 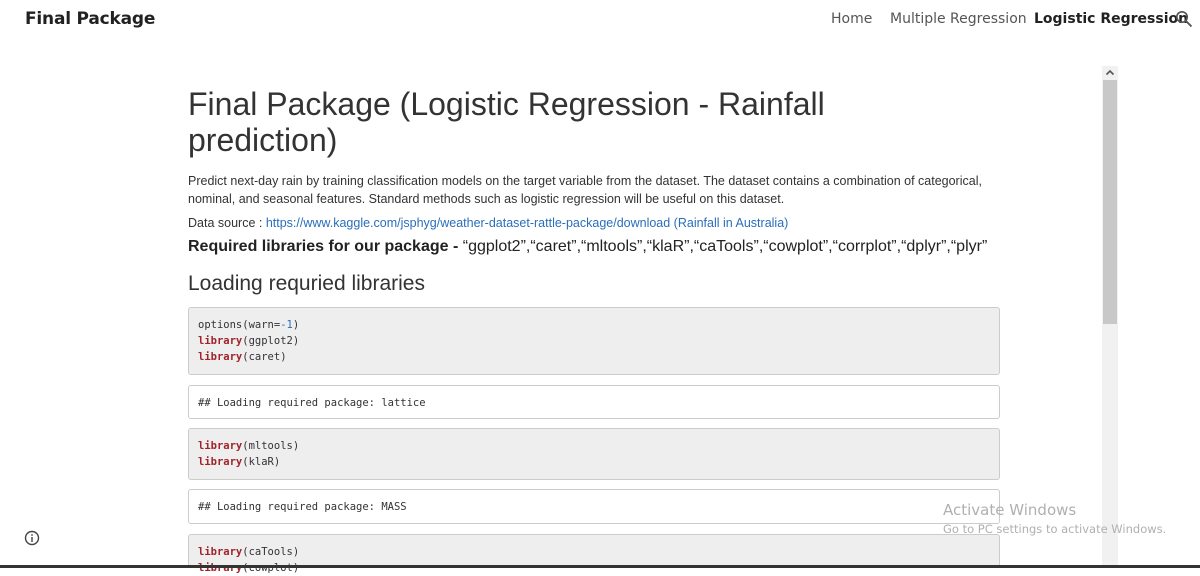 What do you see at coordinates (325, 246) in the screenshot?
I see `required-libraries-label: Required libraries for our package -` at bounding box center [325, 246].